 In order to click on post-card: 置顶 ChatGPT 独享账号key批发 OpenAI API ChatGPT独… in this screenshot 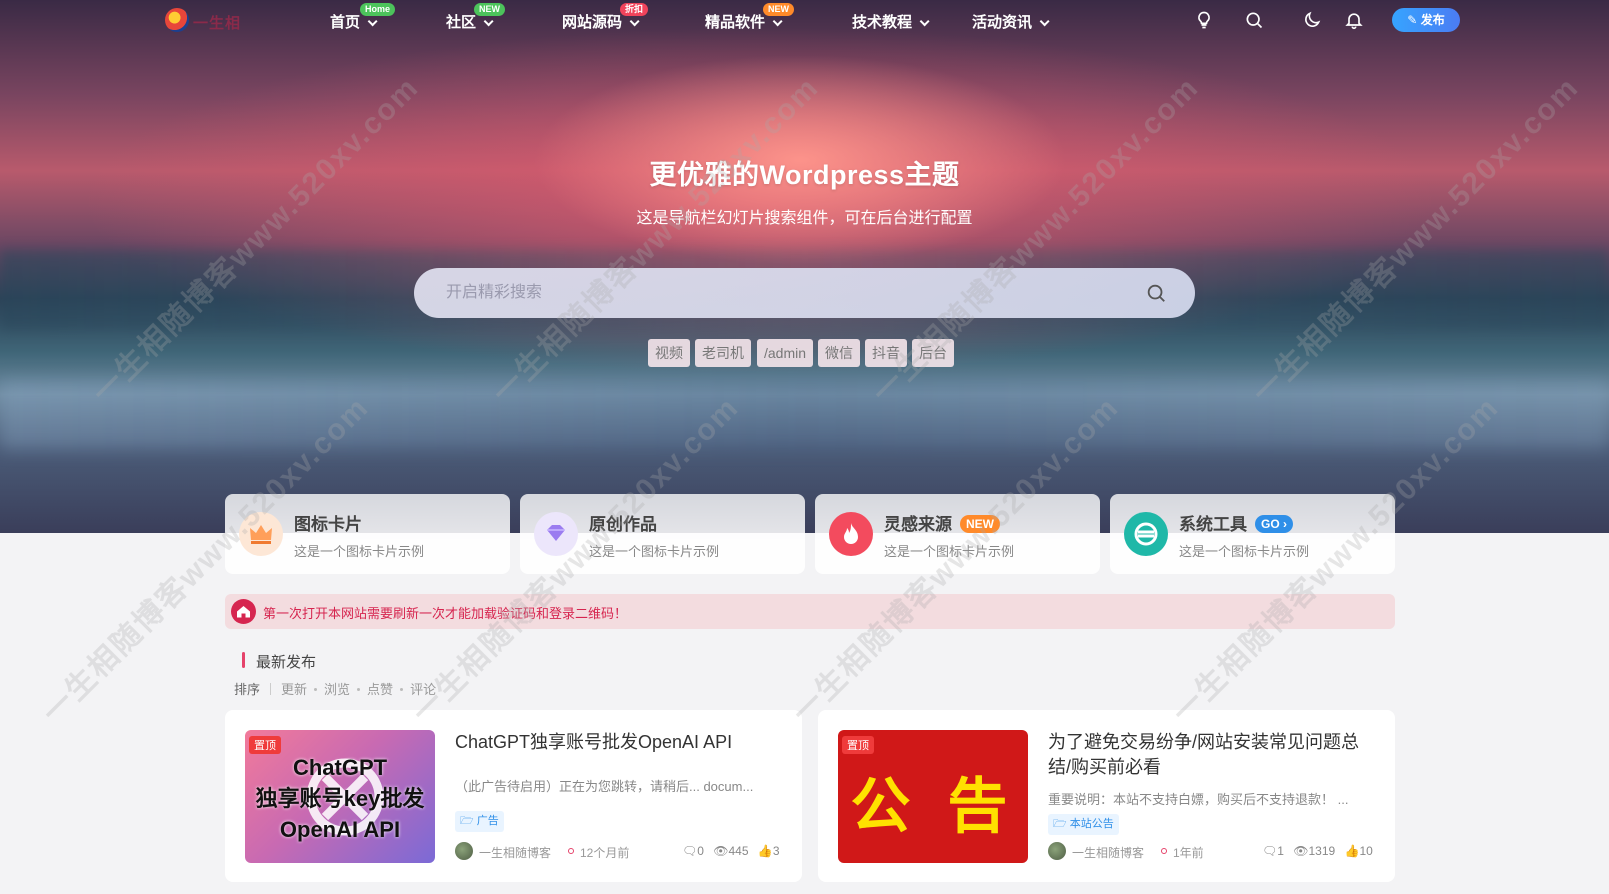, I will do `click(513, 796)`.